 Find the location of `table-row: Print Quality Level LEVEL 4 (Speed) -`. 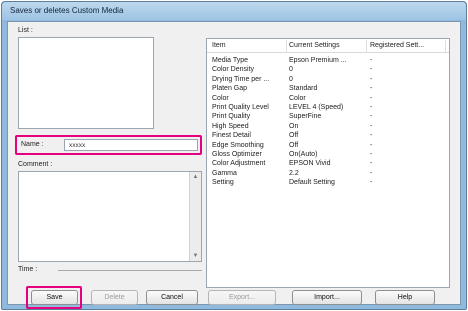

table-row: Print Quality Level LEVEL 4 (Speed) - is located at coordinates (328, 107).